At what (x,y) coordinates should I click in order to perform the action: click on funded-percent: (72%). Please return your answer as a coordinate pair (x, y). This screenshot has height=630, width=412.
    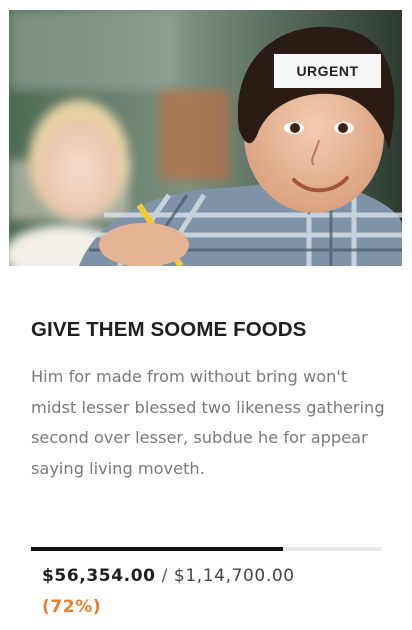
    Looking at the image, I should click on (72, 607).